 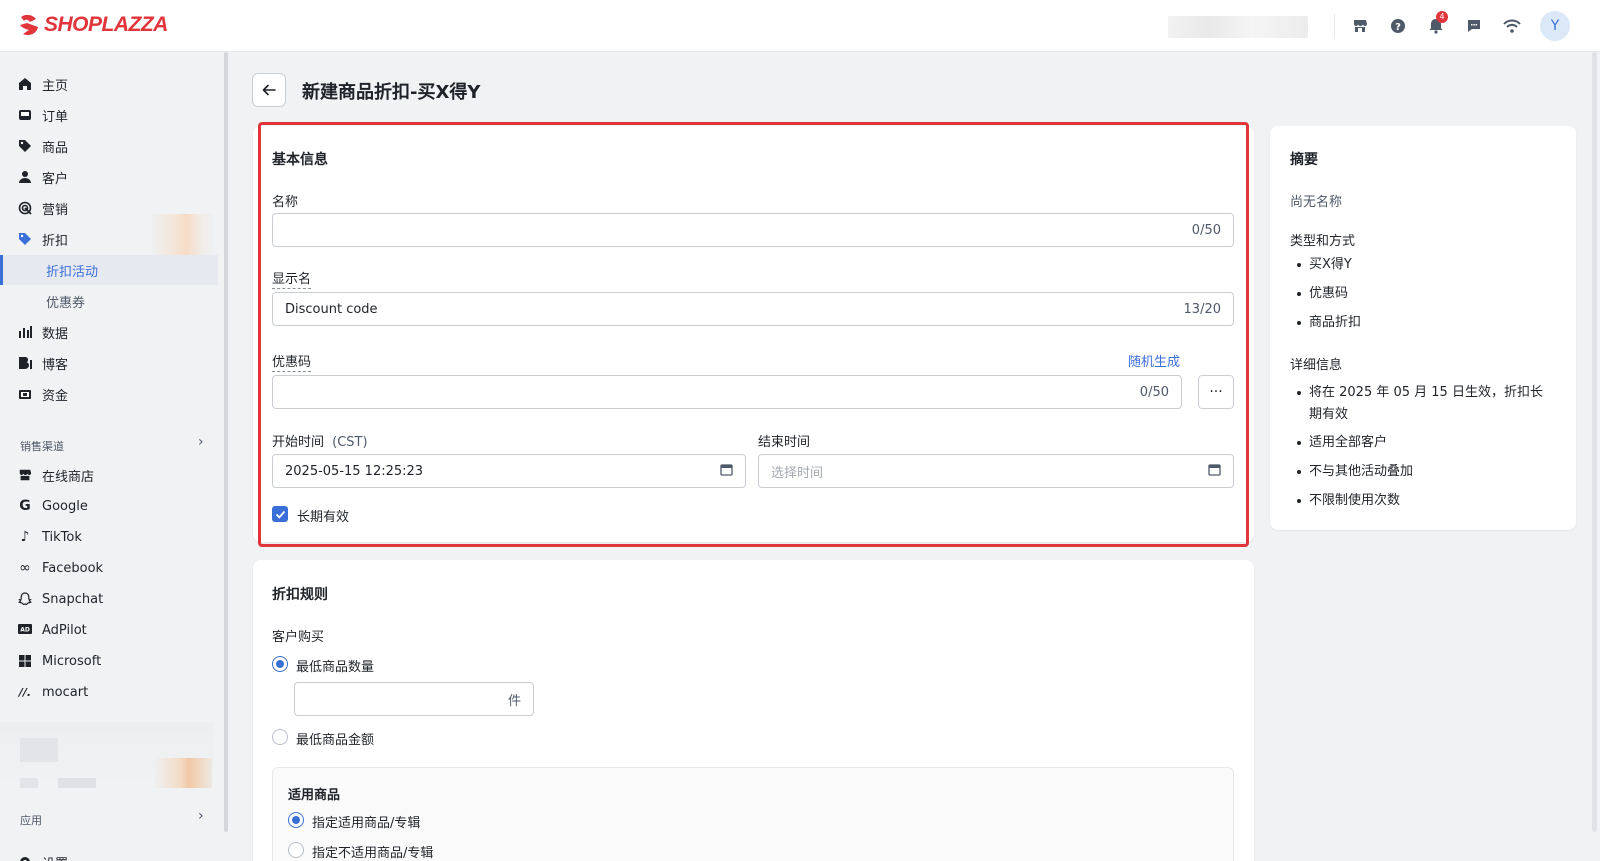 What do you see at coordinates (31, 820) in the screenshot?
I see `apps-heading: 应用` at bounding box center [31, 820].